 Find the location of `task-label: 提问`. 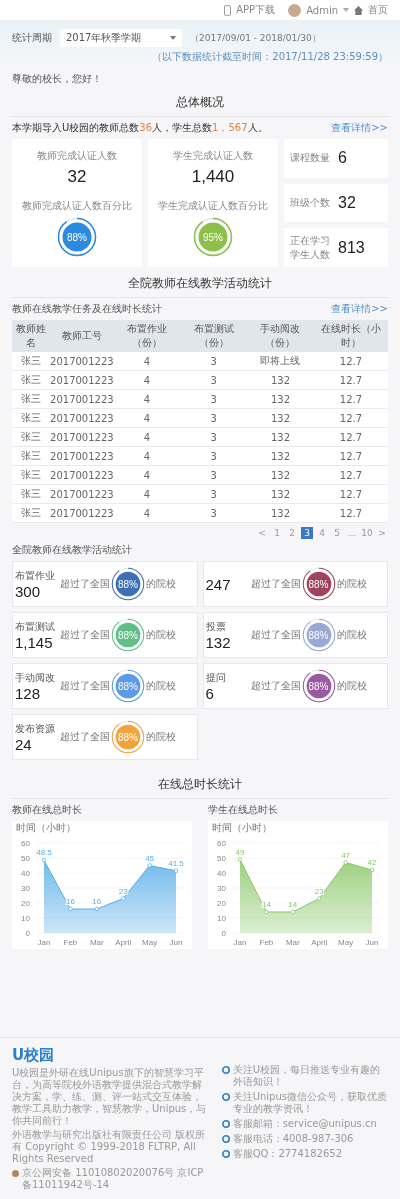

task-label: 提问 is located at coordinates (216, 677).